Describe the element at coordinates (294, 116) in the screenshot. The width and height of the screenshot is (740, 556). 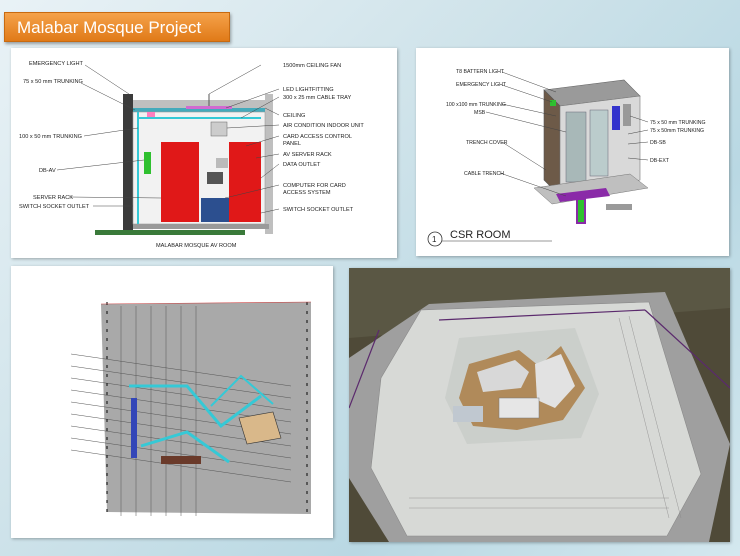
I see `label-ceiling: CEILING` at that location.